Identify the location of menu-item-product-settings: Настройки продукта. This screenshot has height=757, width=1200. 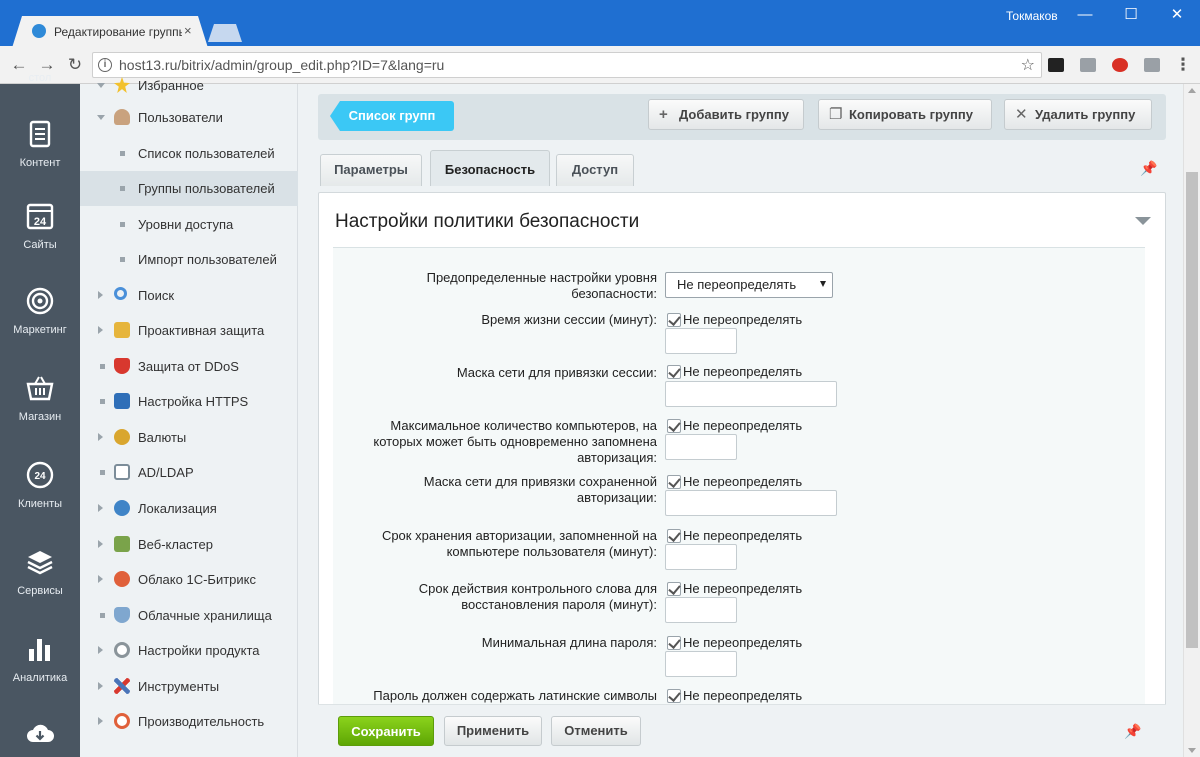
(189, 650).